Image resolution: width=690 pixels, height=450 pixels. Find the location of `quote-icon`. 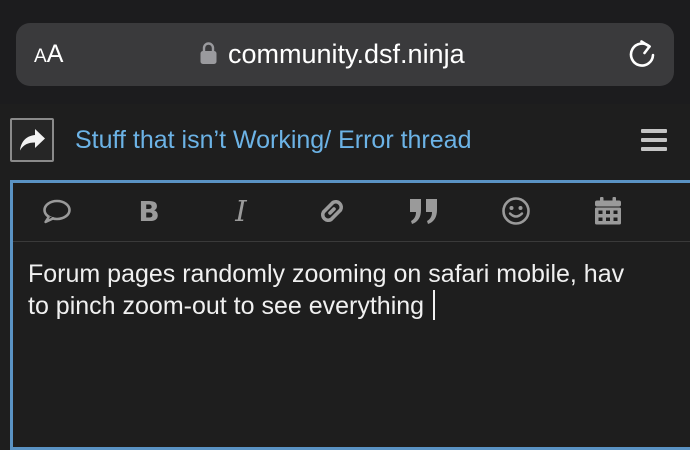

quote-icon is located at coordinates (423, 211).